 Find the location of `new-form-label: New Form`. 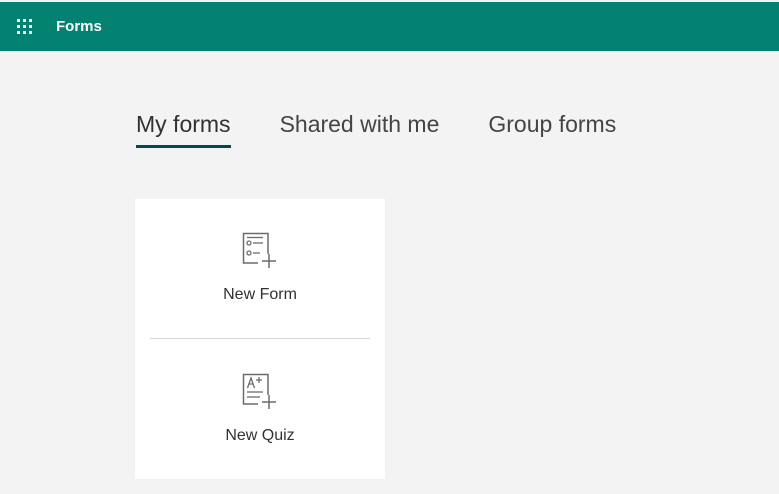

new-form-label: New Form is located at coordinates (260, 294).